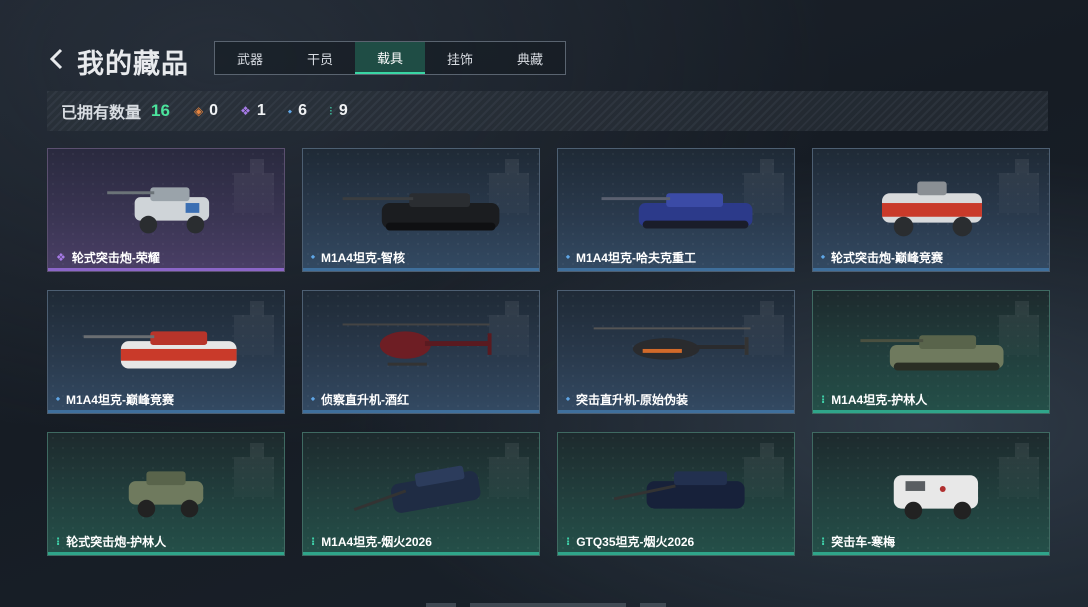 Image resolution: width=1088 pixels, height=607 pixels. What do you see at coordinates (214, 110) in the screenshot?
I see `orange-count: 0` at bounding box center [214, 110].